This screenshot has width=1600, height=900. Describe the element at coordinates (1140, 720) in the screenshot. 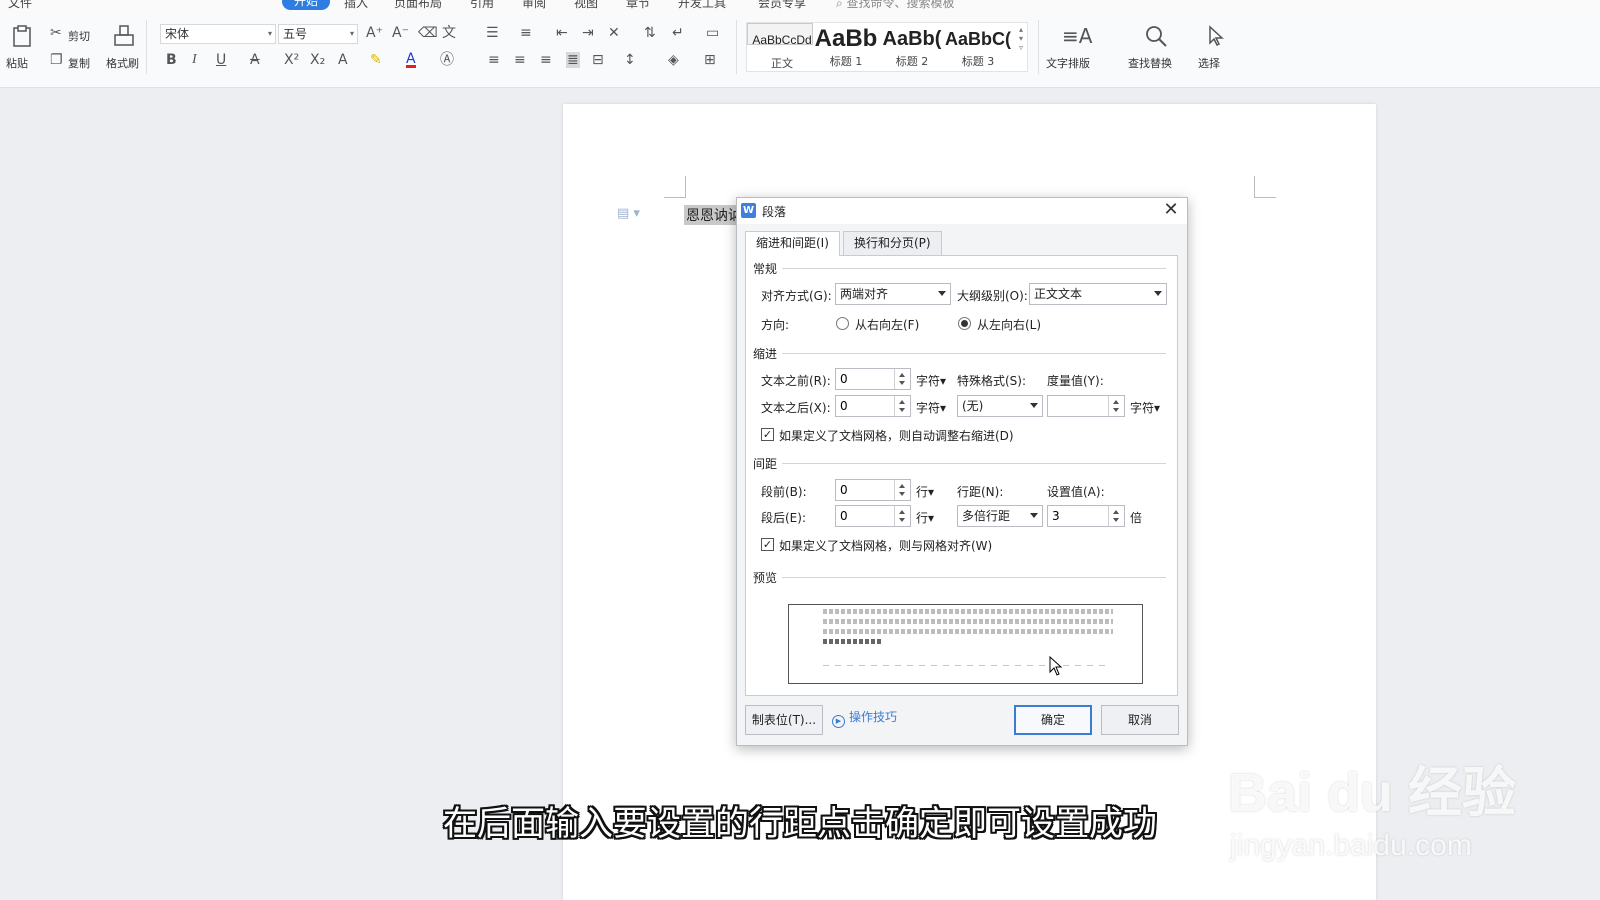

I see `cancel-button: 取消` at that location.